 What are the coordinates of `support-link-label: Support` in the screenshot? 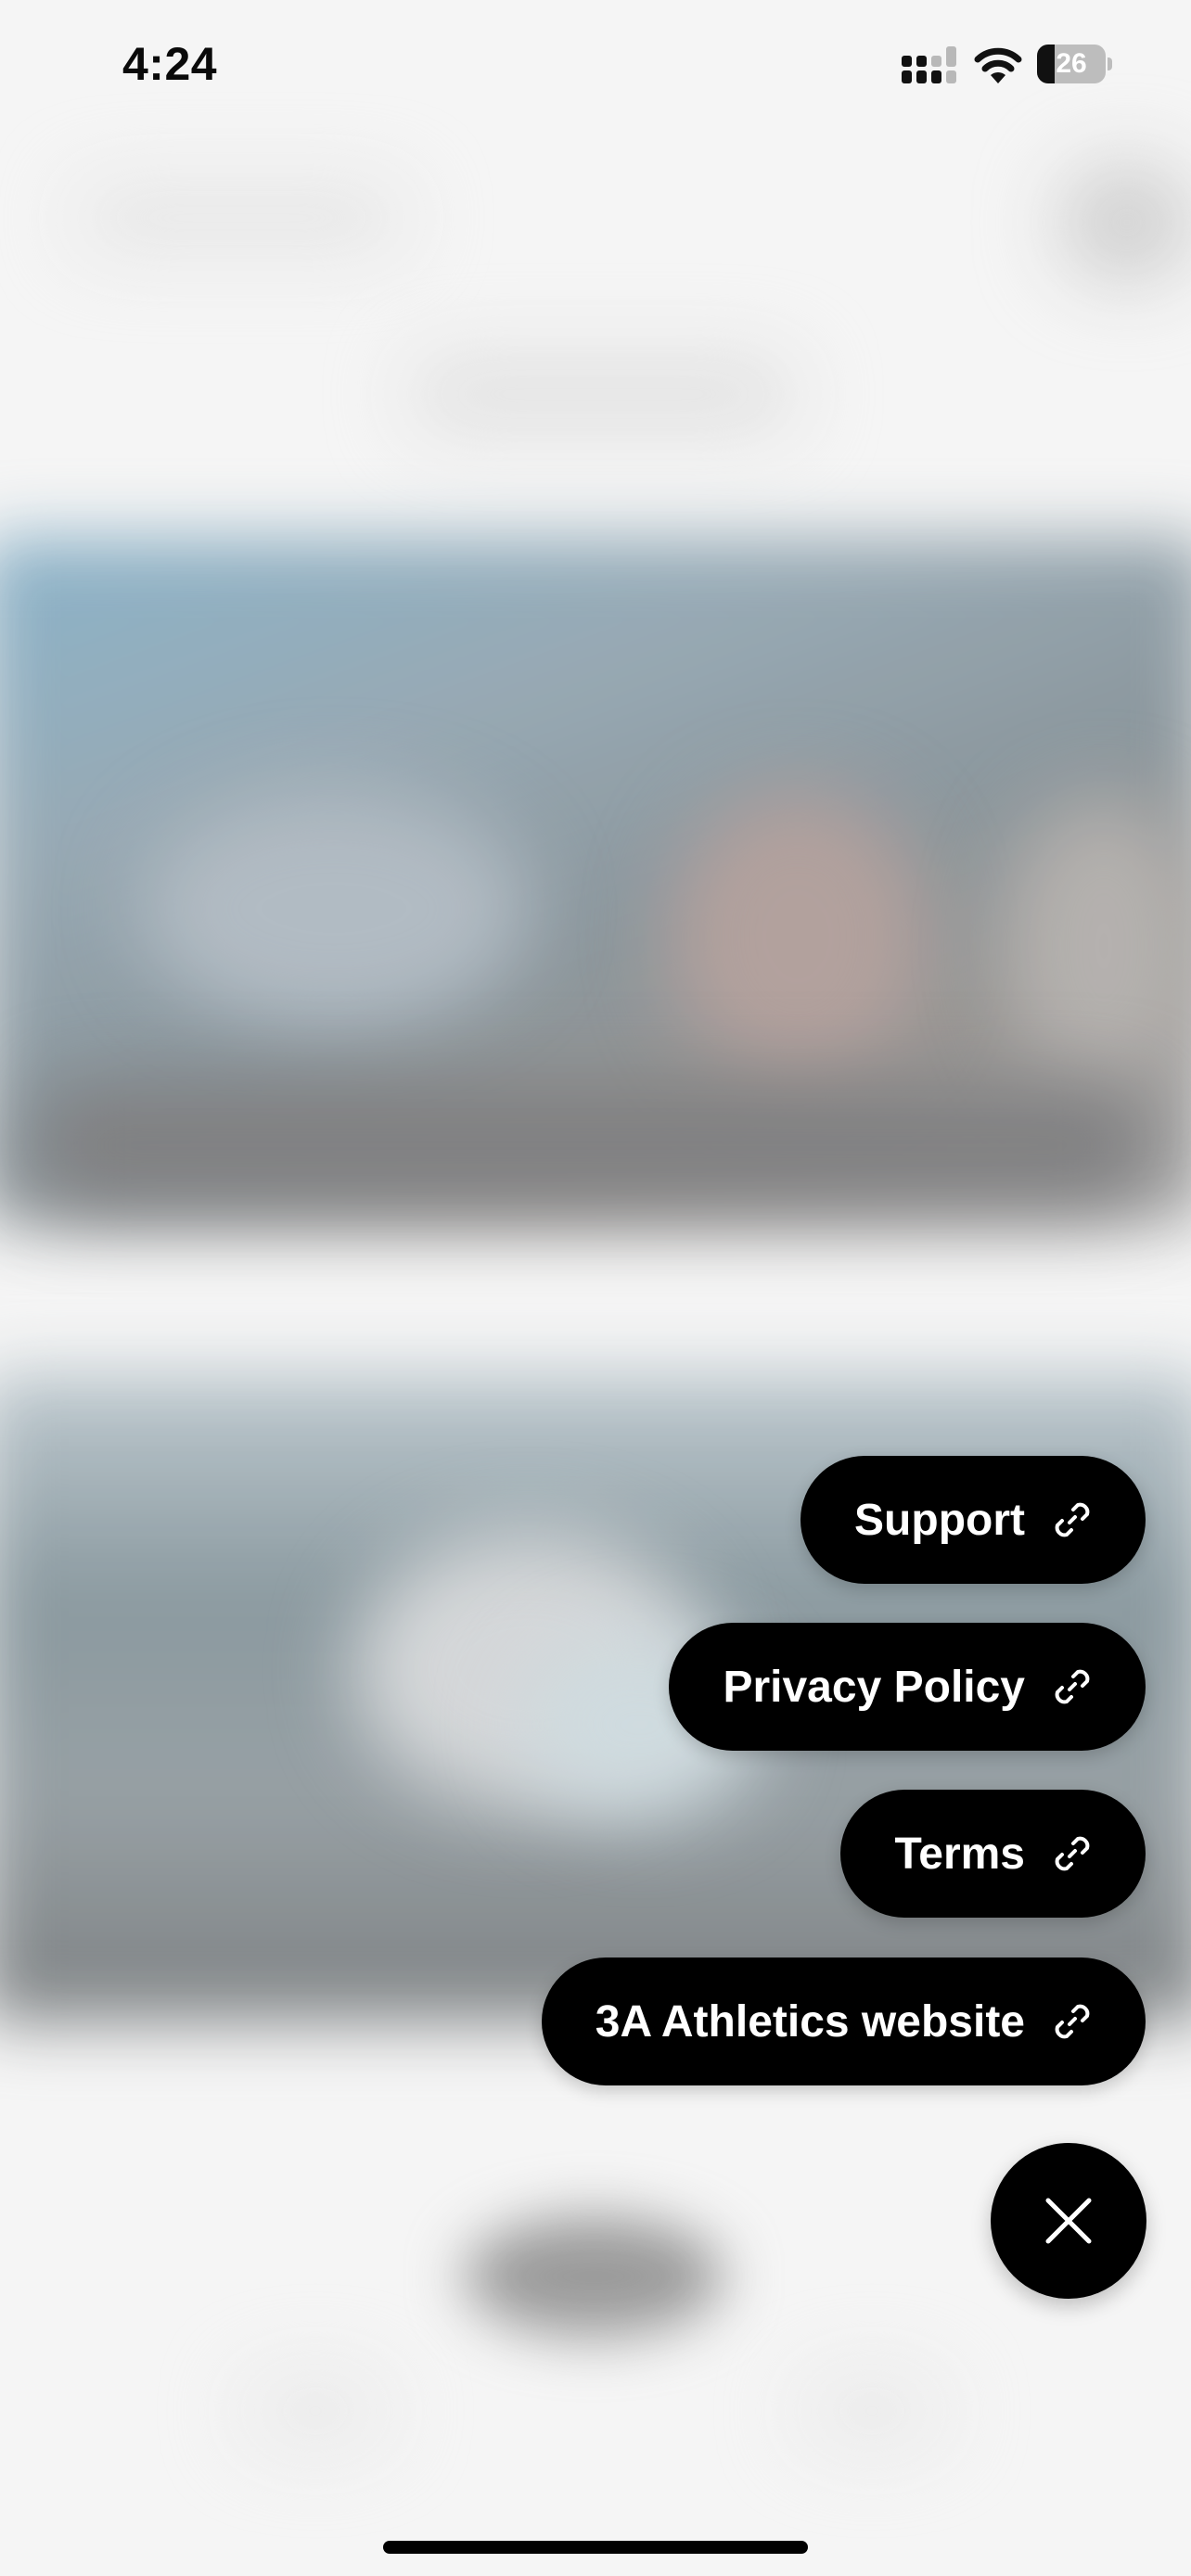 It's located at (939, 1520).